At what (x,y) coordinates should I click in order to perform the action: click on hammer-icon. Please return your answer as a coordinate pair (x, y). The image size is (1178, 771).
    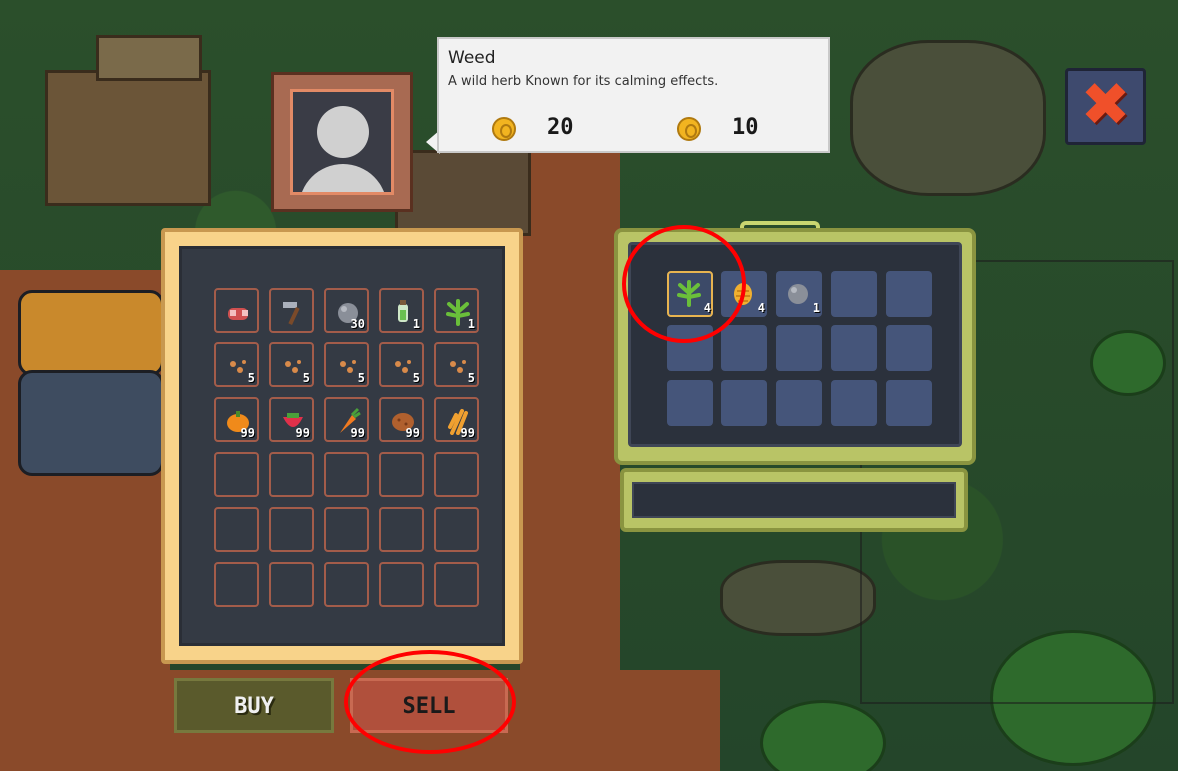
    Looking at the image, I should click on (293, 312).